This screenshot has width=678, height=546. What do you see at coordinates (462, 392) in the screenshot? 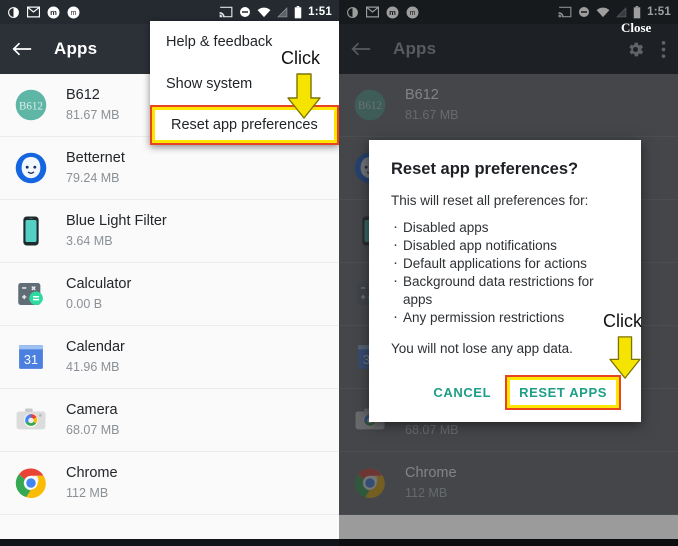
I see `cancel-button: CANCEL` at bounding box center [462, 392].